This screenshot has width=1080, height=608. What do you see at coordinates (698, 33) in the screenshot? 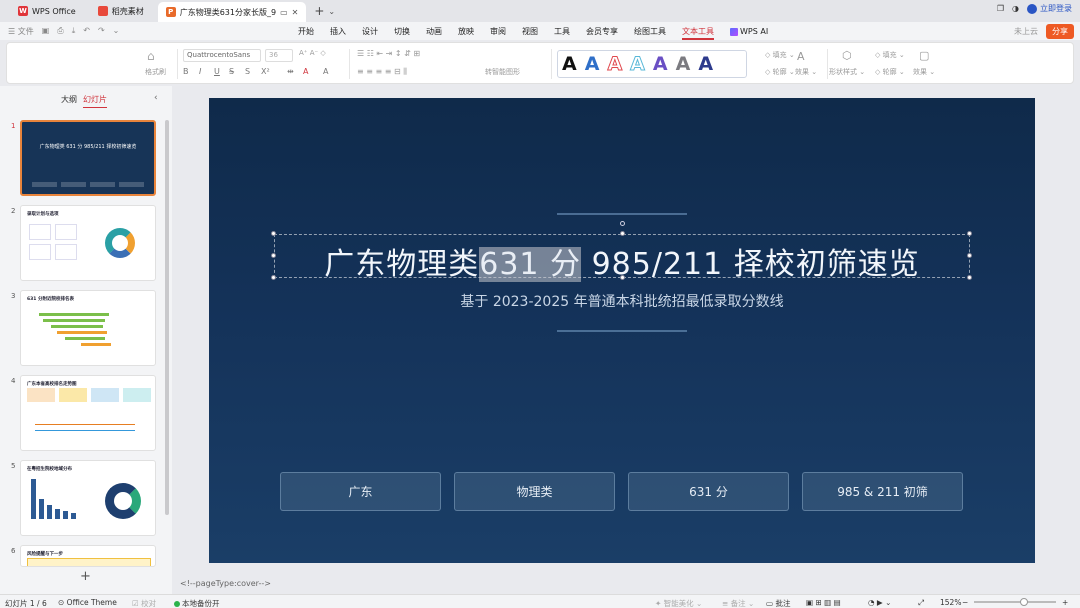
I see `menu-text-tools: 文本工具` at bounding box center [698, 33].